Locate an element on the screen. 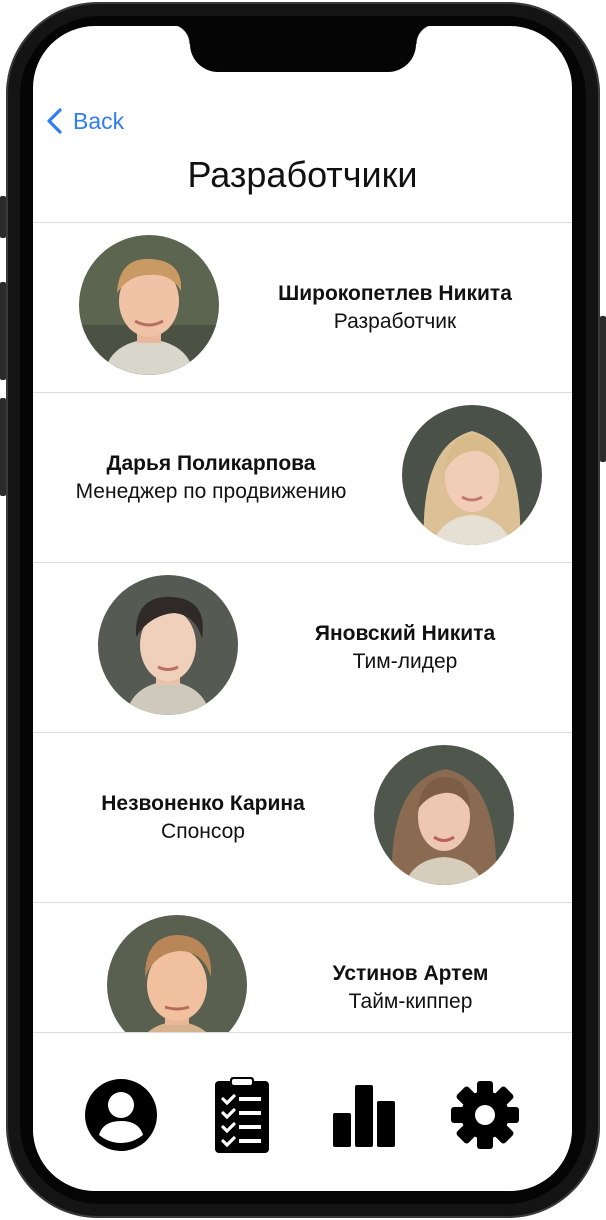 This screenshot has width=606, height=1220. developer-row: Яновский Никита Тим-лидер is located at coordinates (302, 648).